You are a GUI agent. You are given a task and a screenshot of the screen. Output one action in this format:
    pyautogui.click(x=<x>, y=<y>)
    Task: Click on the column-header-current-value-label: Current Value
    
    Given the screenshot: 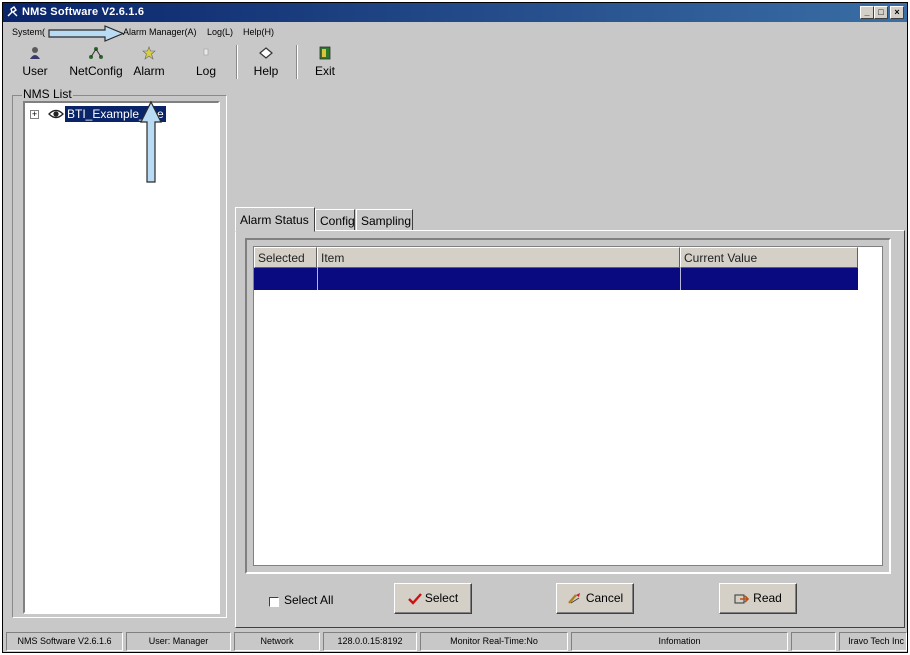 What is the action you would take?
    pyautogui.click(x=721, y=258)
    